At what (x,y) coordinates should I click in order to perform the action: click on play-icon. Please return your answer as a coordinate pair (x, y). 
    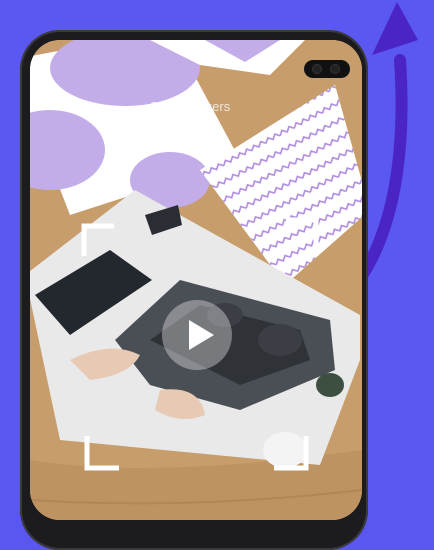
    Looking at the image, I should click on (201, 335).